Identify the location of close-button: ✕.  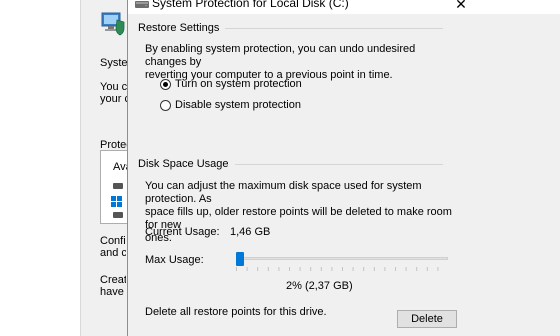
(461, 6).